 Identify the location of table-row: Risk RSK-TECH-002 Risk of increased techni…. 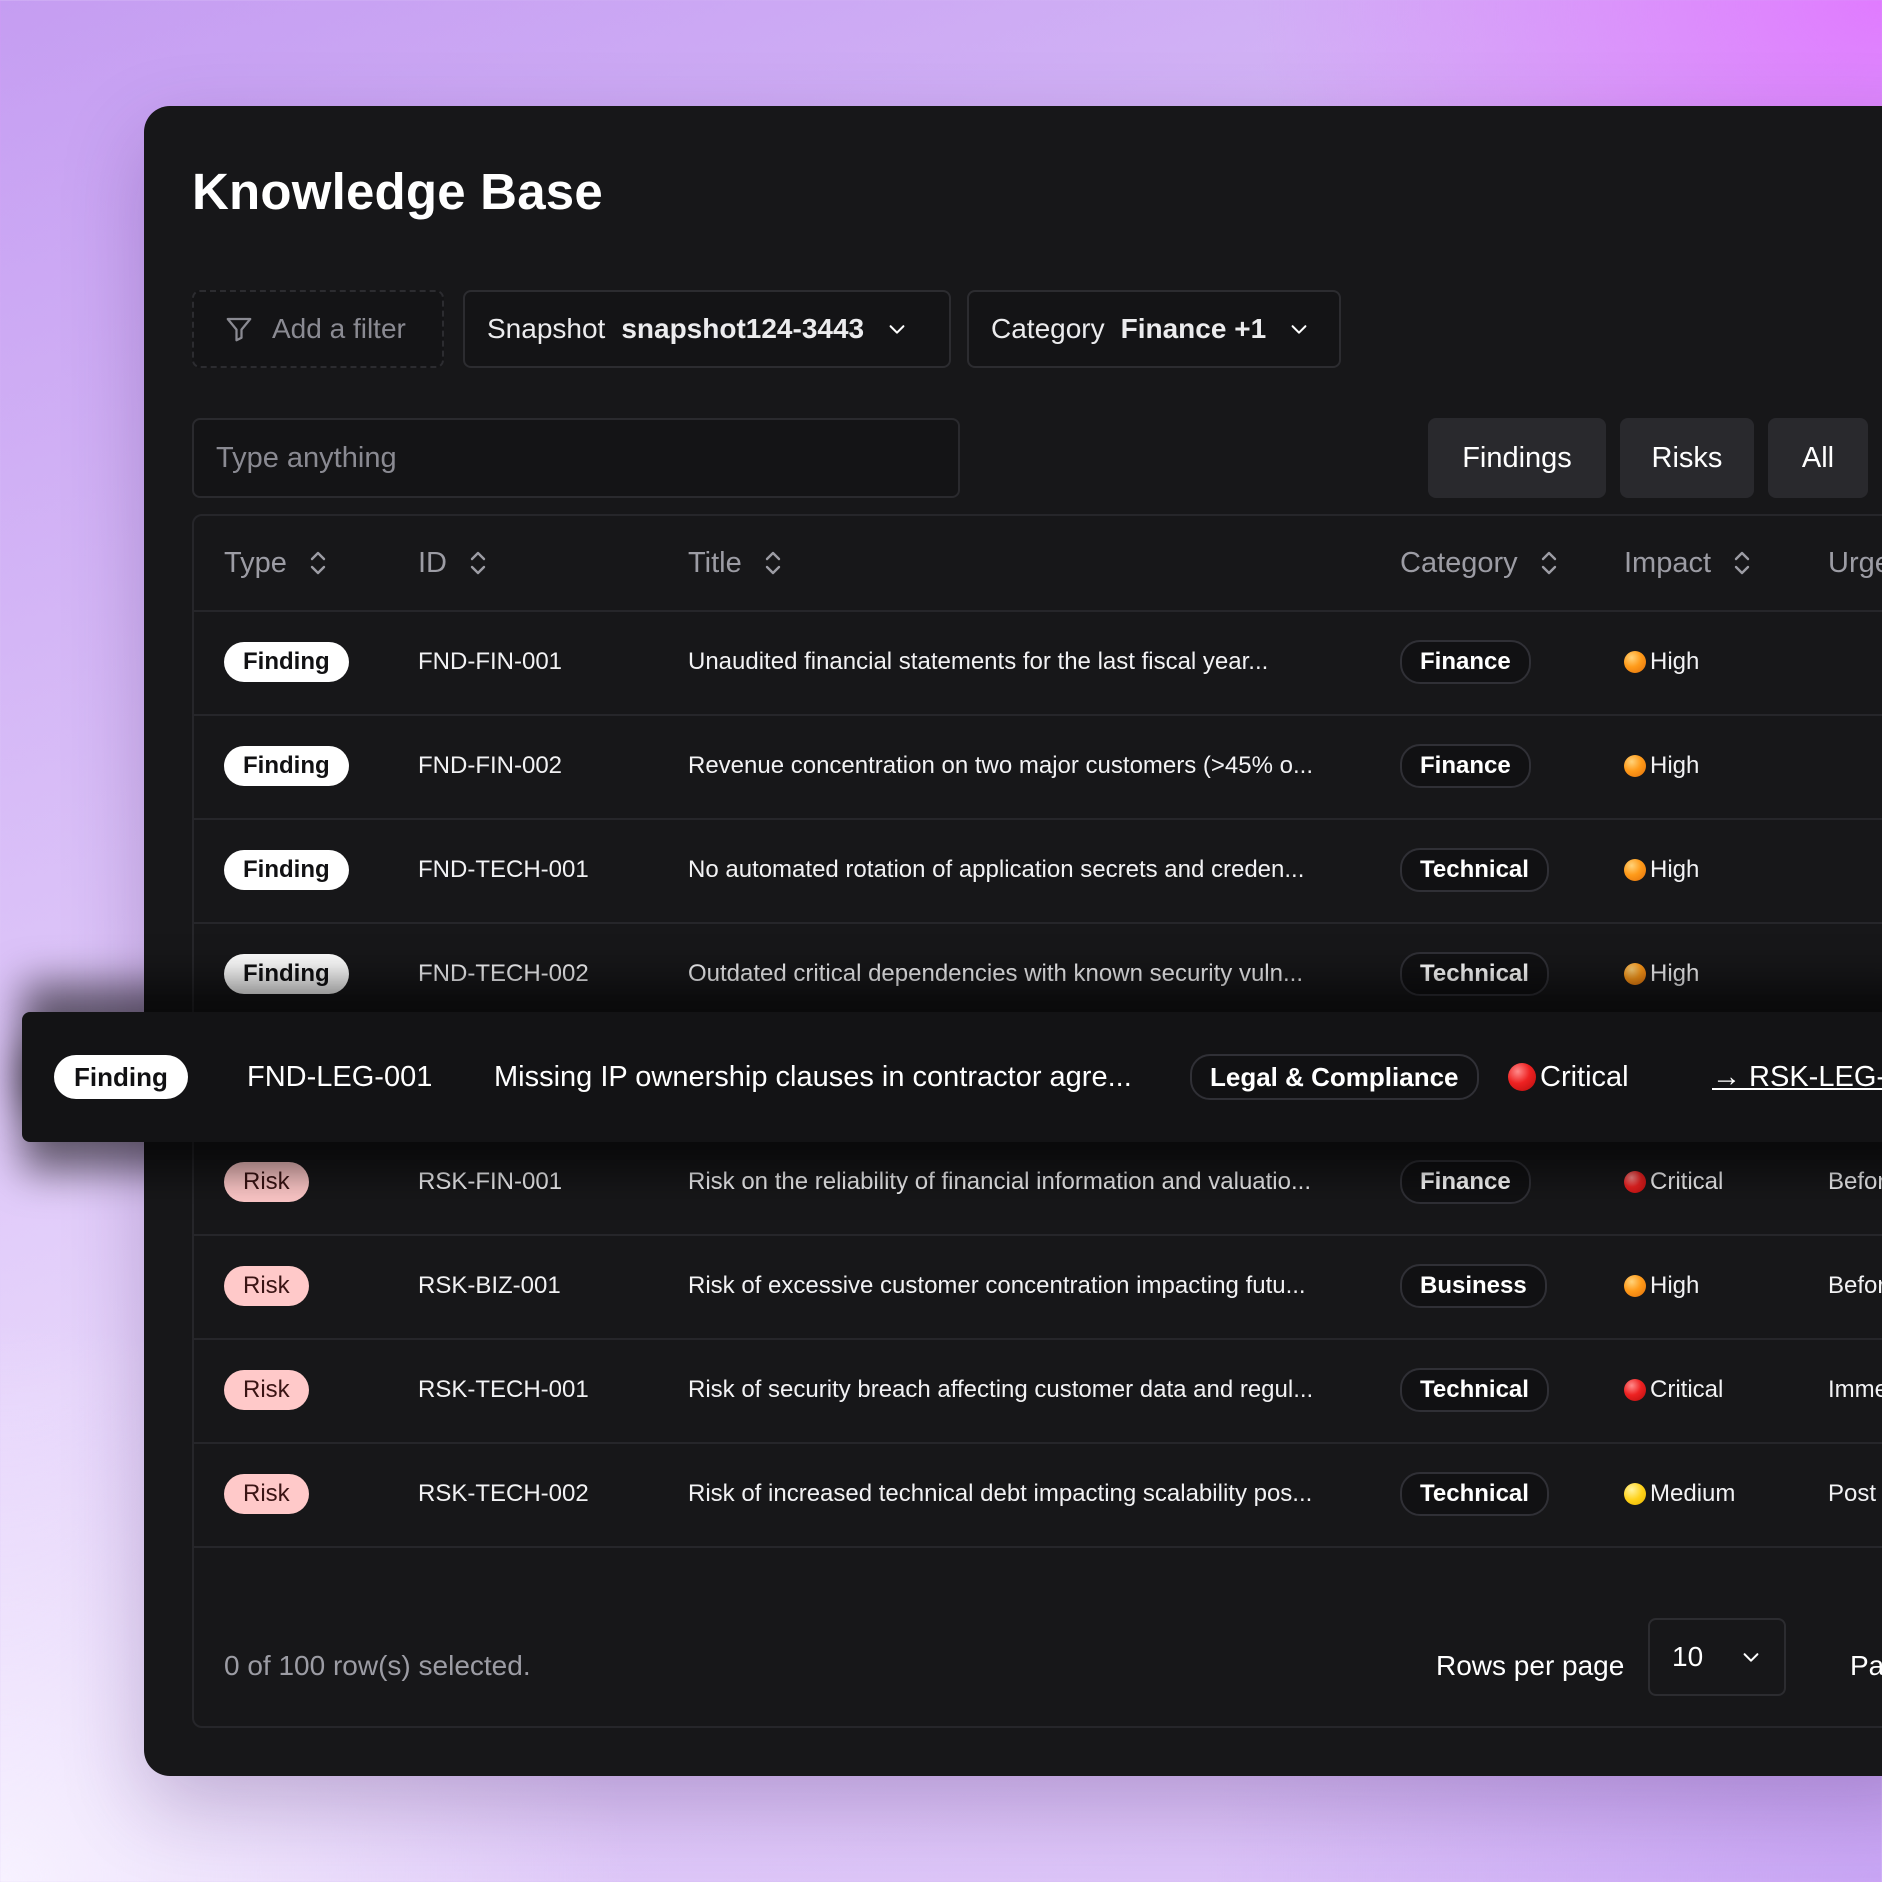
(1038, 1495).